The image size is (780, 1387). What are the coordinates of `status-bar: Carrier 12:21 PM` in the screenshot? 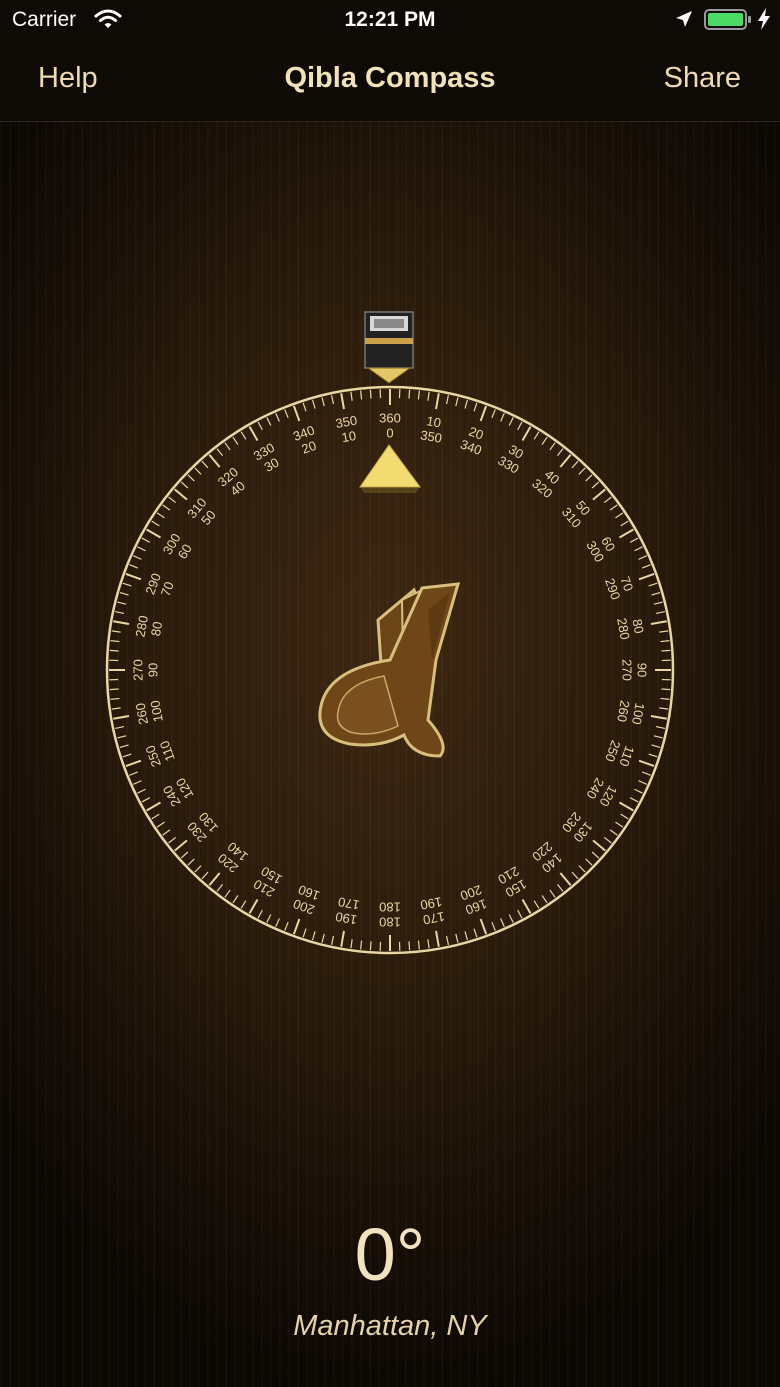 It's located at (390, 20).